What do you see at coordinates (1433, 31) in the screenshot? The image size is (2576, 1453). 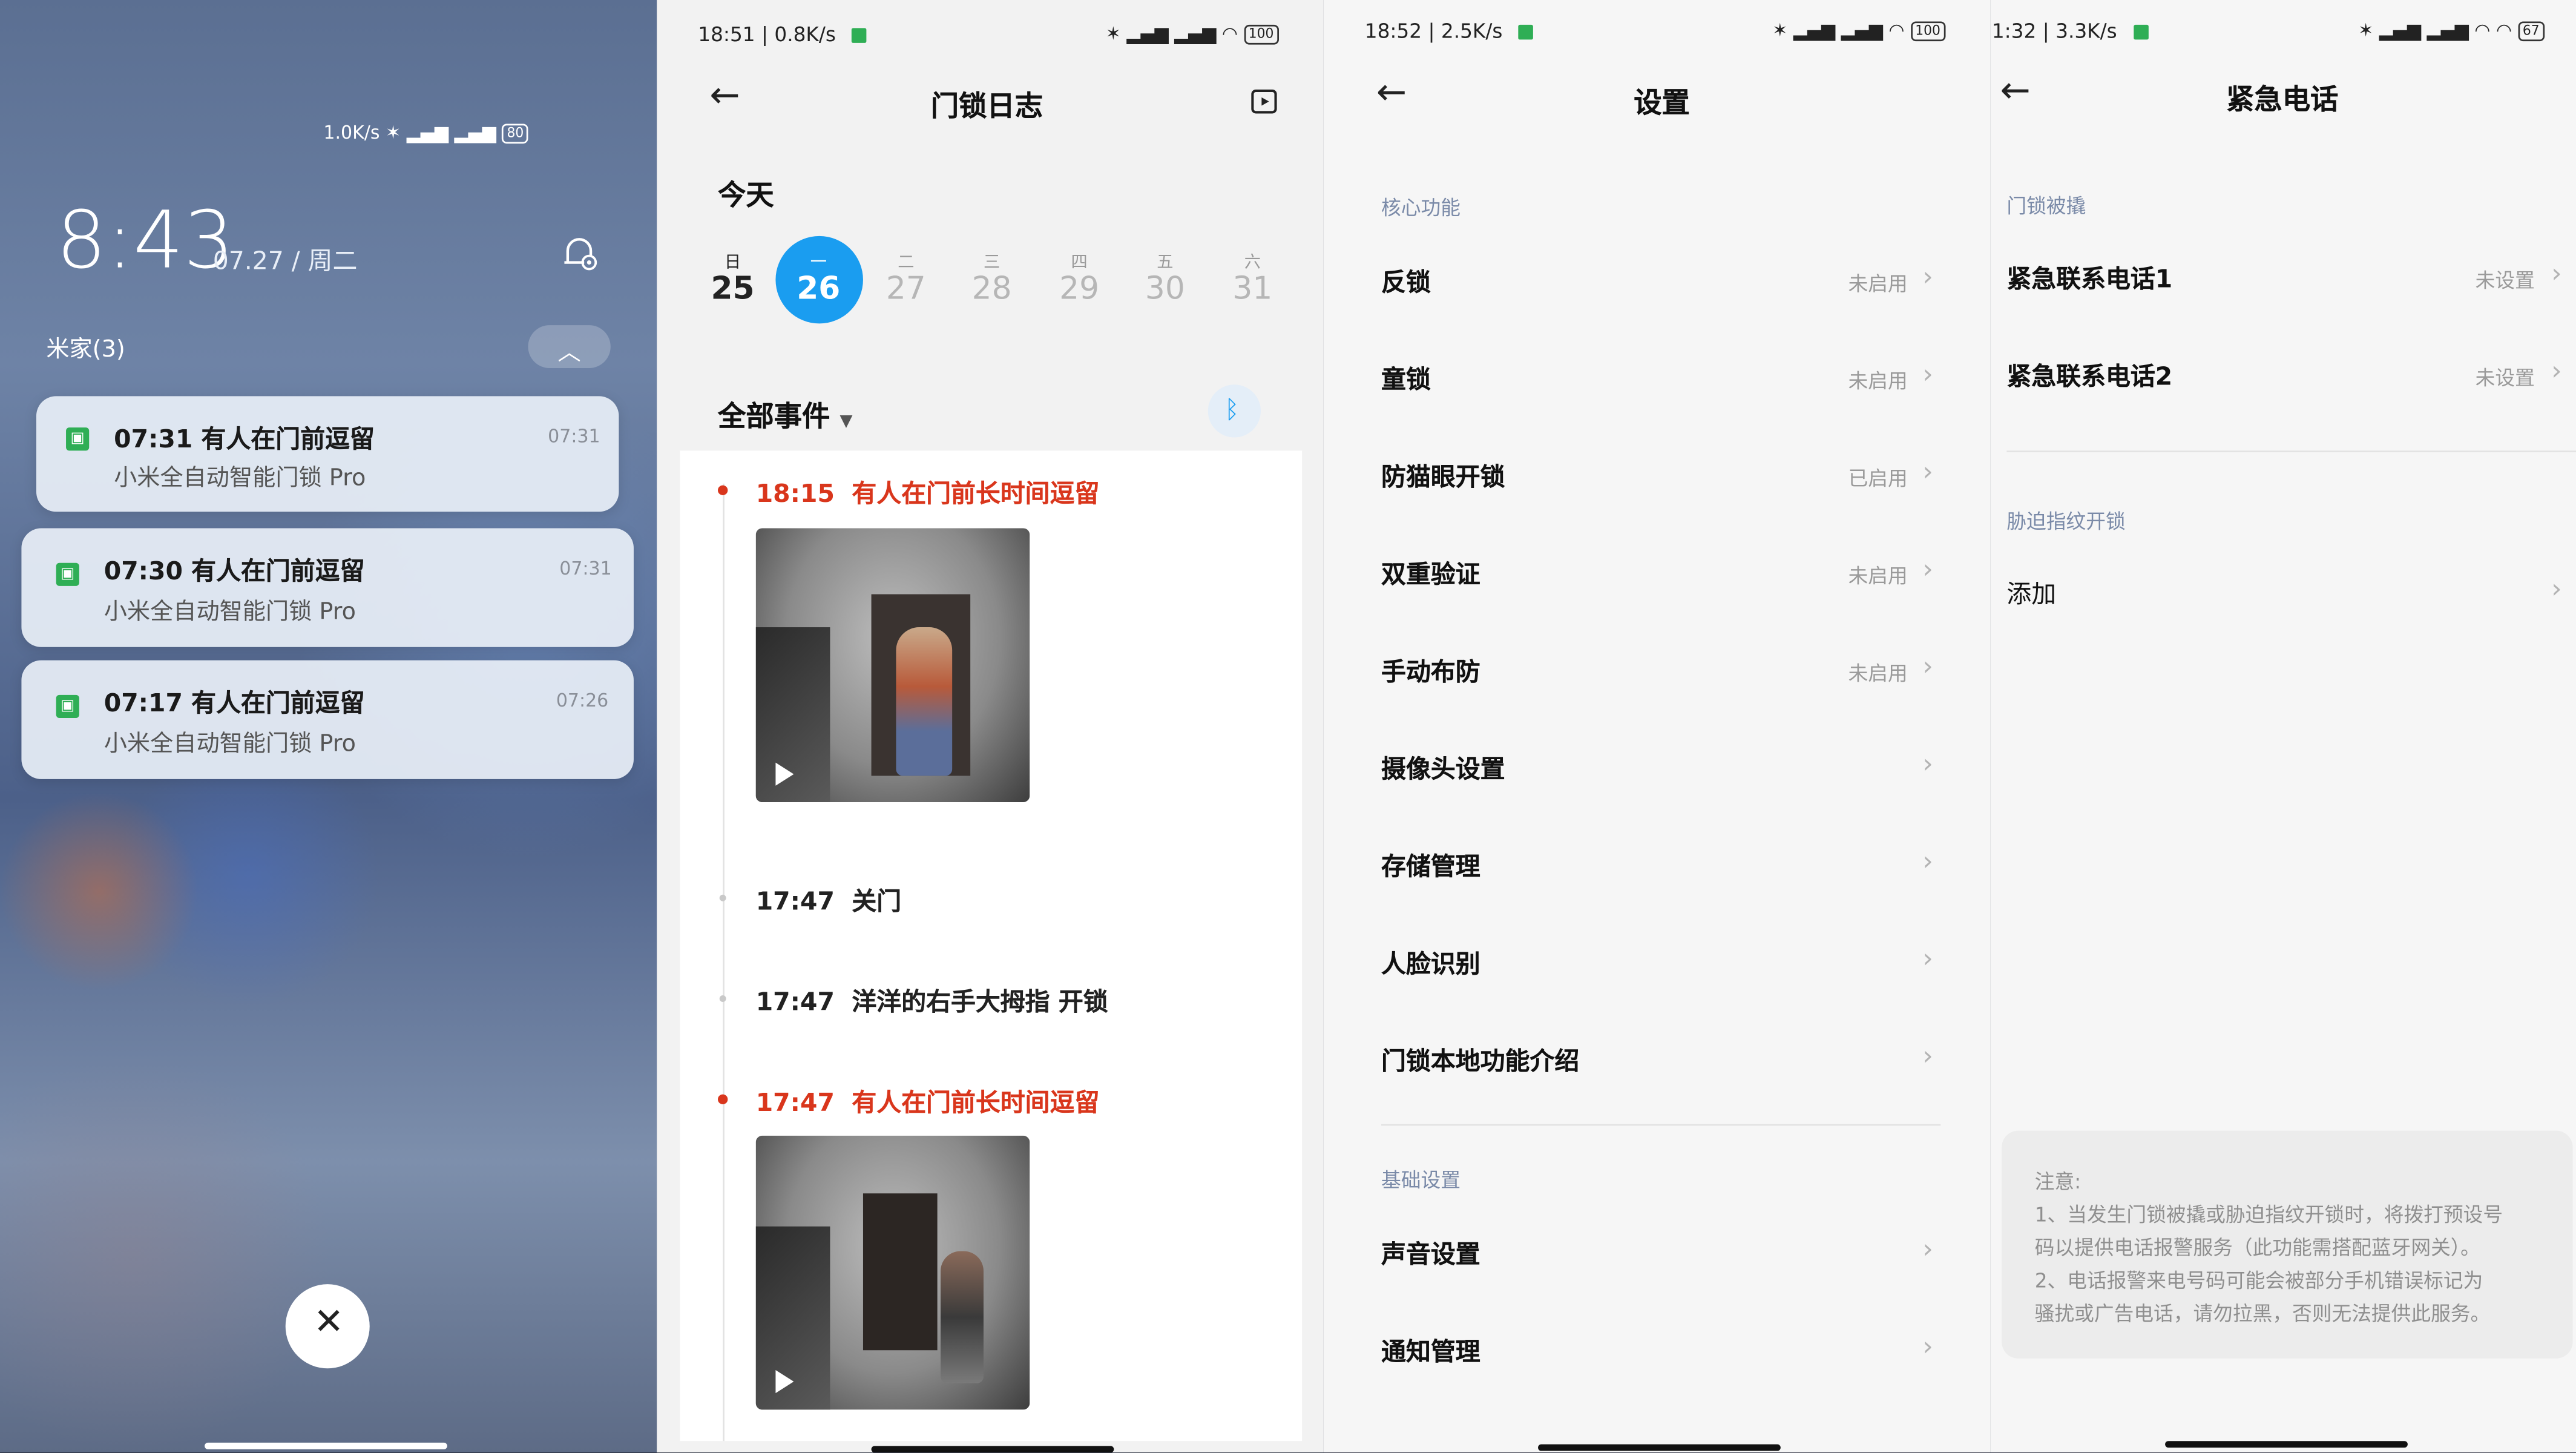 I see `status-text: 18:52 | 2.5K/s` at bounding box center [1433, 31].